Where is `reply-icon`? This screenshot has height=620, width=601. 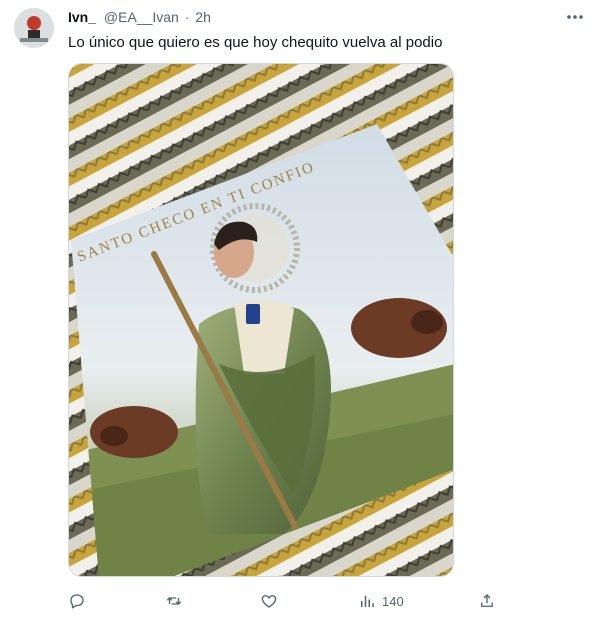 reply-icon is located at coordinates (77, 601).